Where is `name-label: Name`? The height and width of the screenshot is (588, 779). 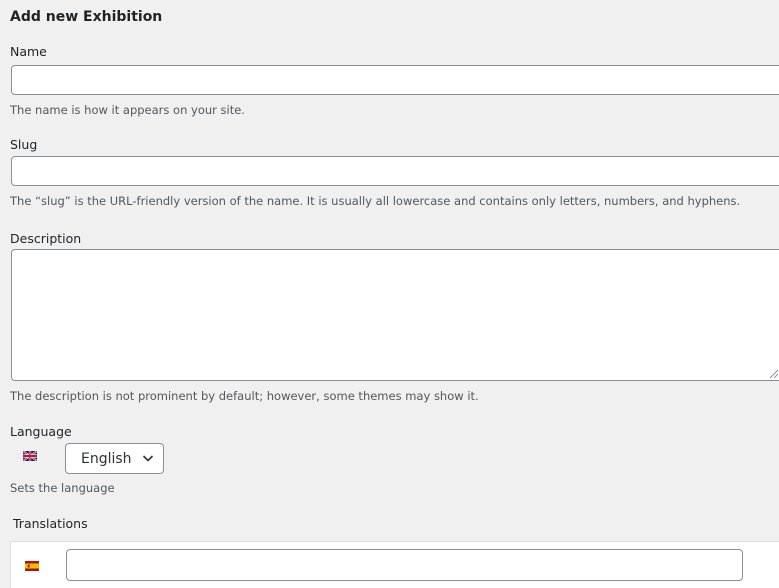 name-label: Name is located at coordinates (28, 51).